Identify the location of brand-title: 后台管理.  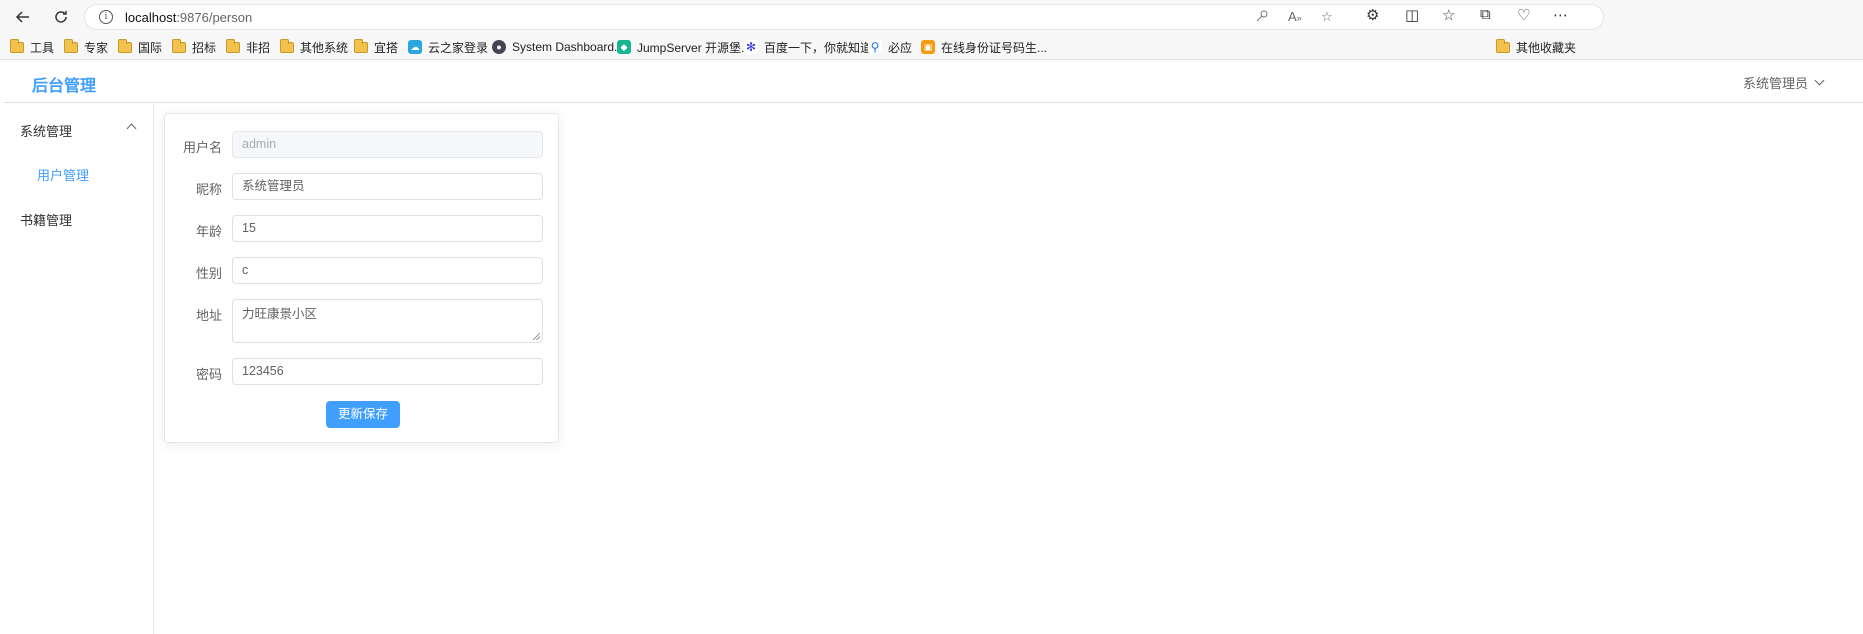
(64, 84).